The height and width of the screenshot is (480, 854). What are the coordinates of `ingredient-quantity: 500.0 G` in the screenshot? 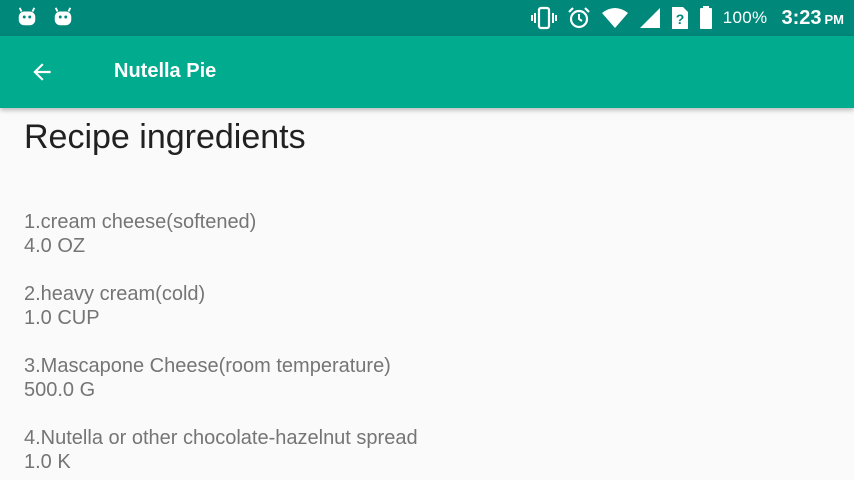 It's located at (60, 390).